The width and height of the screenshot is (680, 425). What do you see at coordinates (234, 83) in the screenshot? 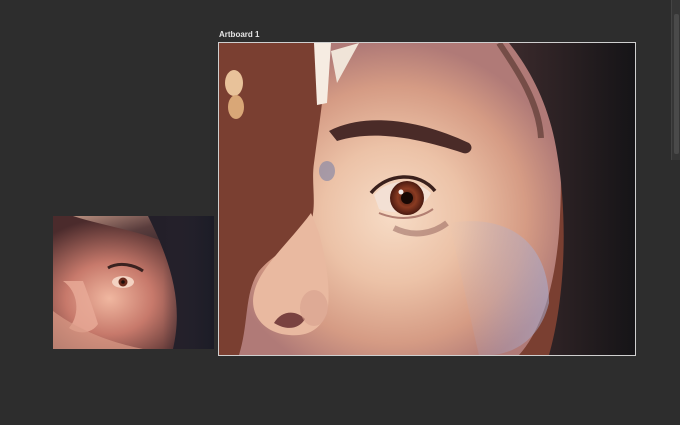
I see `swatch-light` at bounding box center [234, 83].